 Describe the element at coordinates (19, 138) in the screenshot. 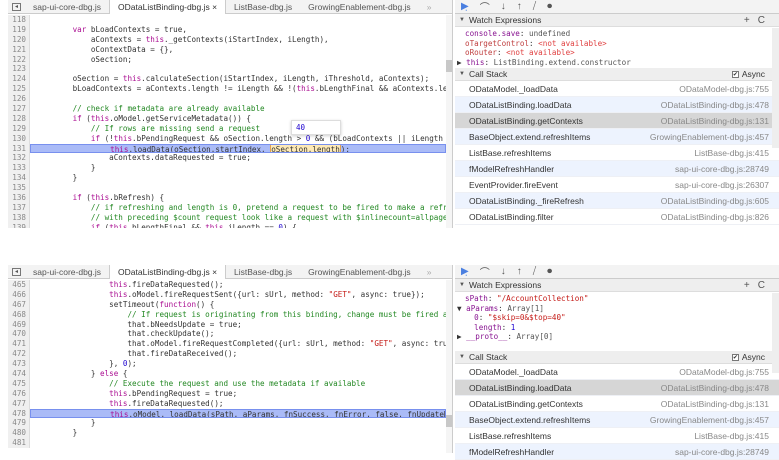

I see `line-number: 130` at that location.